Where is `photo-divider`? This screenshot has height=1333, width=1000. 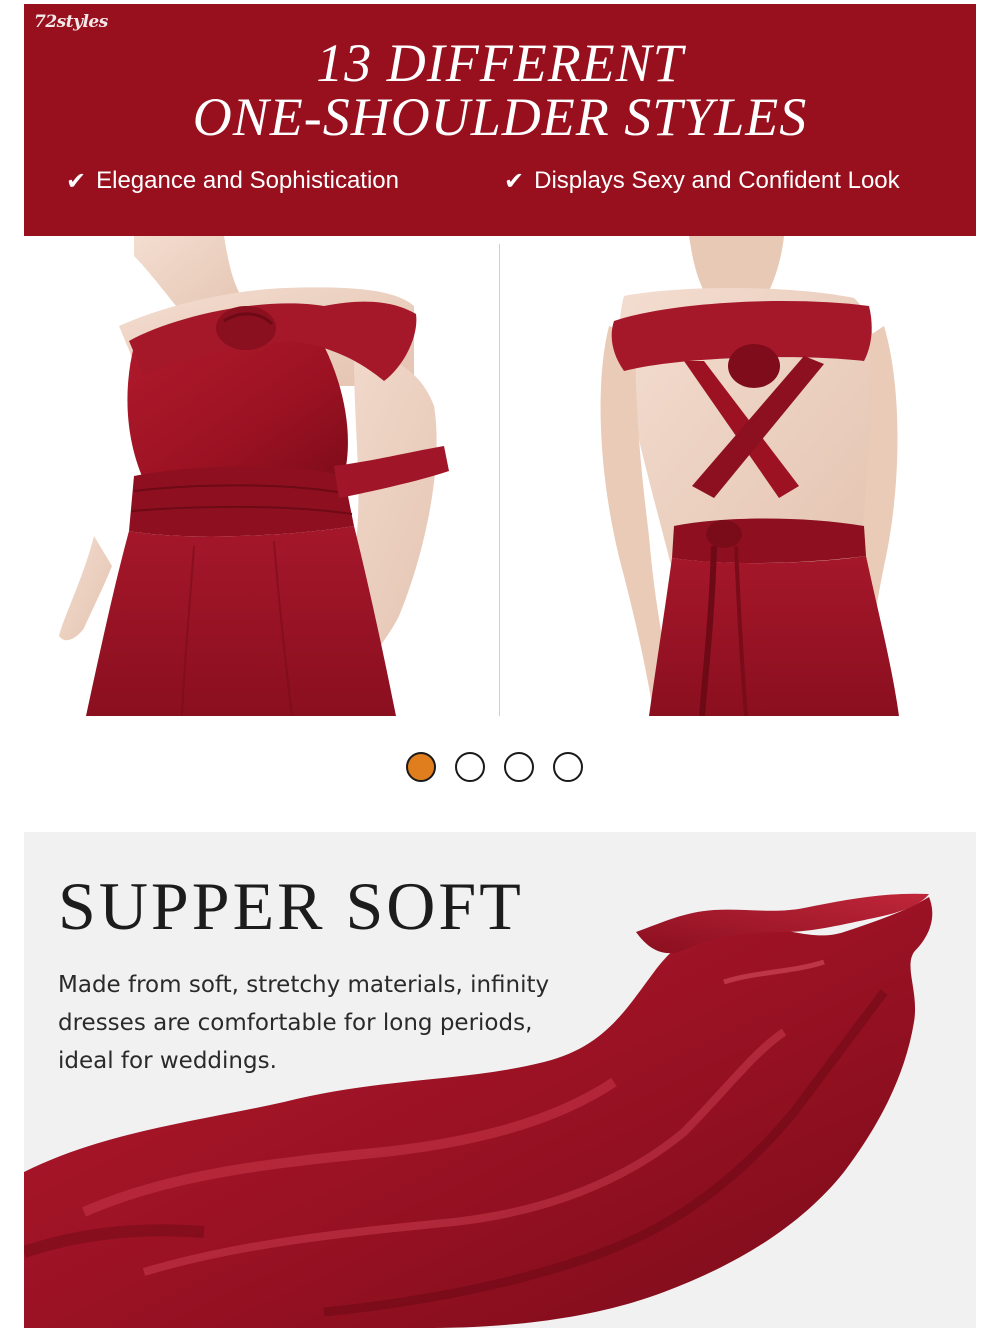
photo-divider is located at coordinates (499, 480).